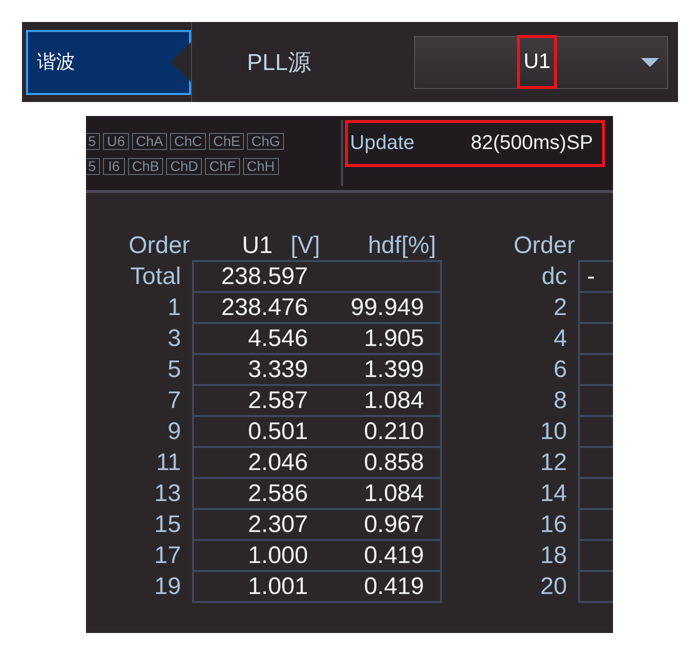 The image size is (700, 665). Describe the element at coordinates (277, 586) in the screenshot. I see `table-cell-text: 1.001` at that location.